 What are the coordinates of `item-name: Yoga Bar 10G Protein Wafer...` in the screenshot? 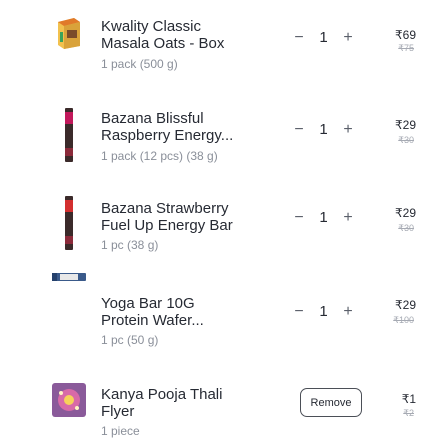 It's located at (152, 312).